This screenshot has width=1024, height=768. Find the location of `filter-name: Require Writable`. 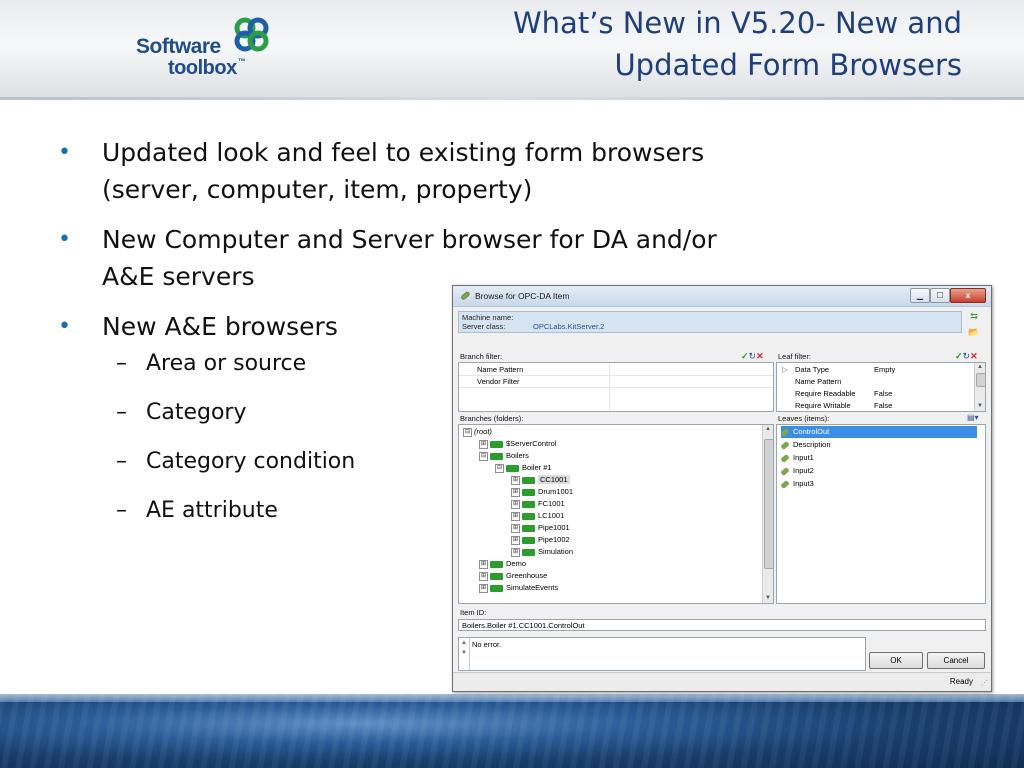

filter-name: Require Writable is located at coordinates (823, 405).